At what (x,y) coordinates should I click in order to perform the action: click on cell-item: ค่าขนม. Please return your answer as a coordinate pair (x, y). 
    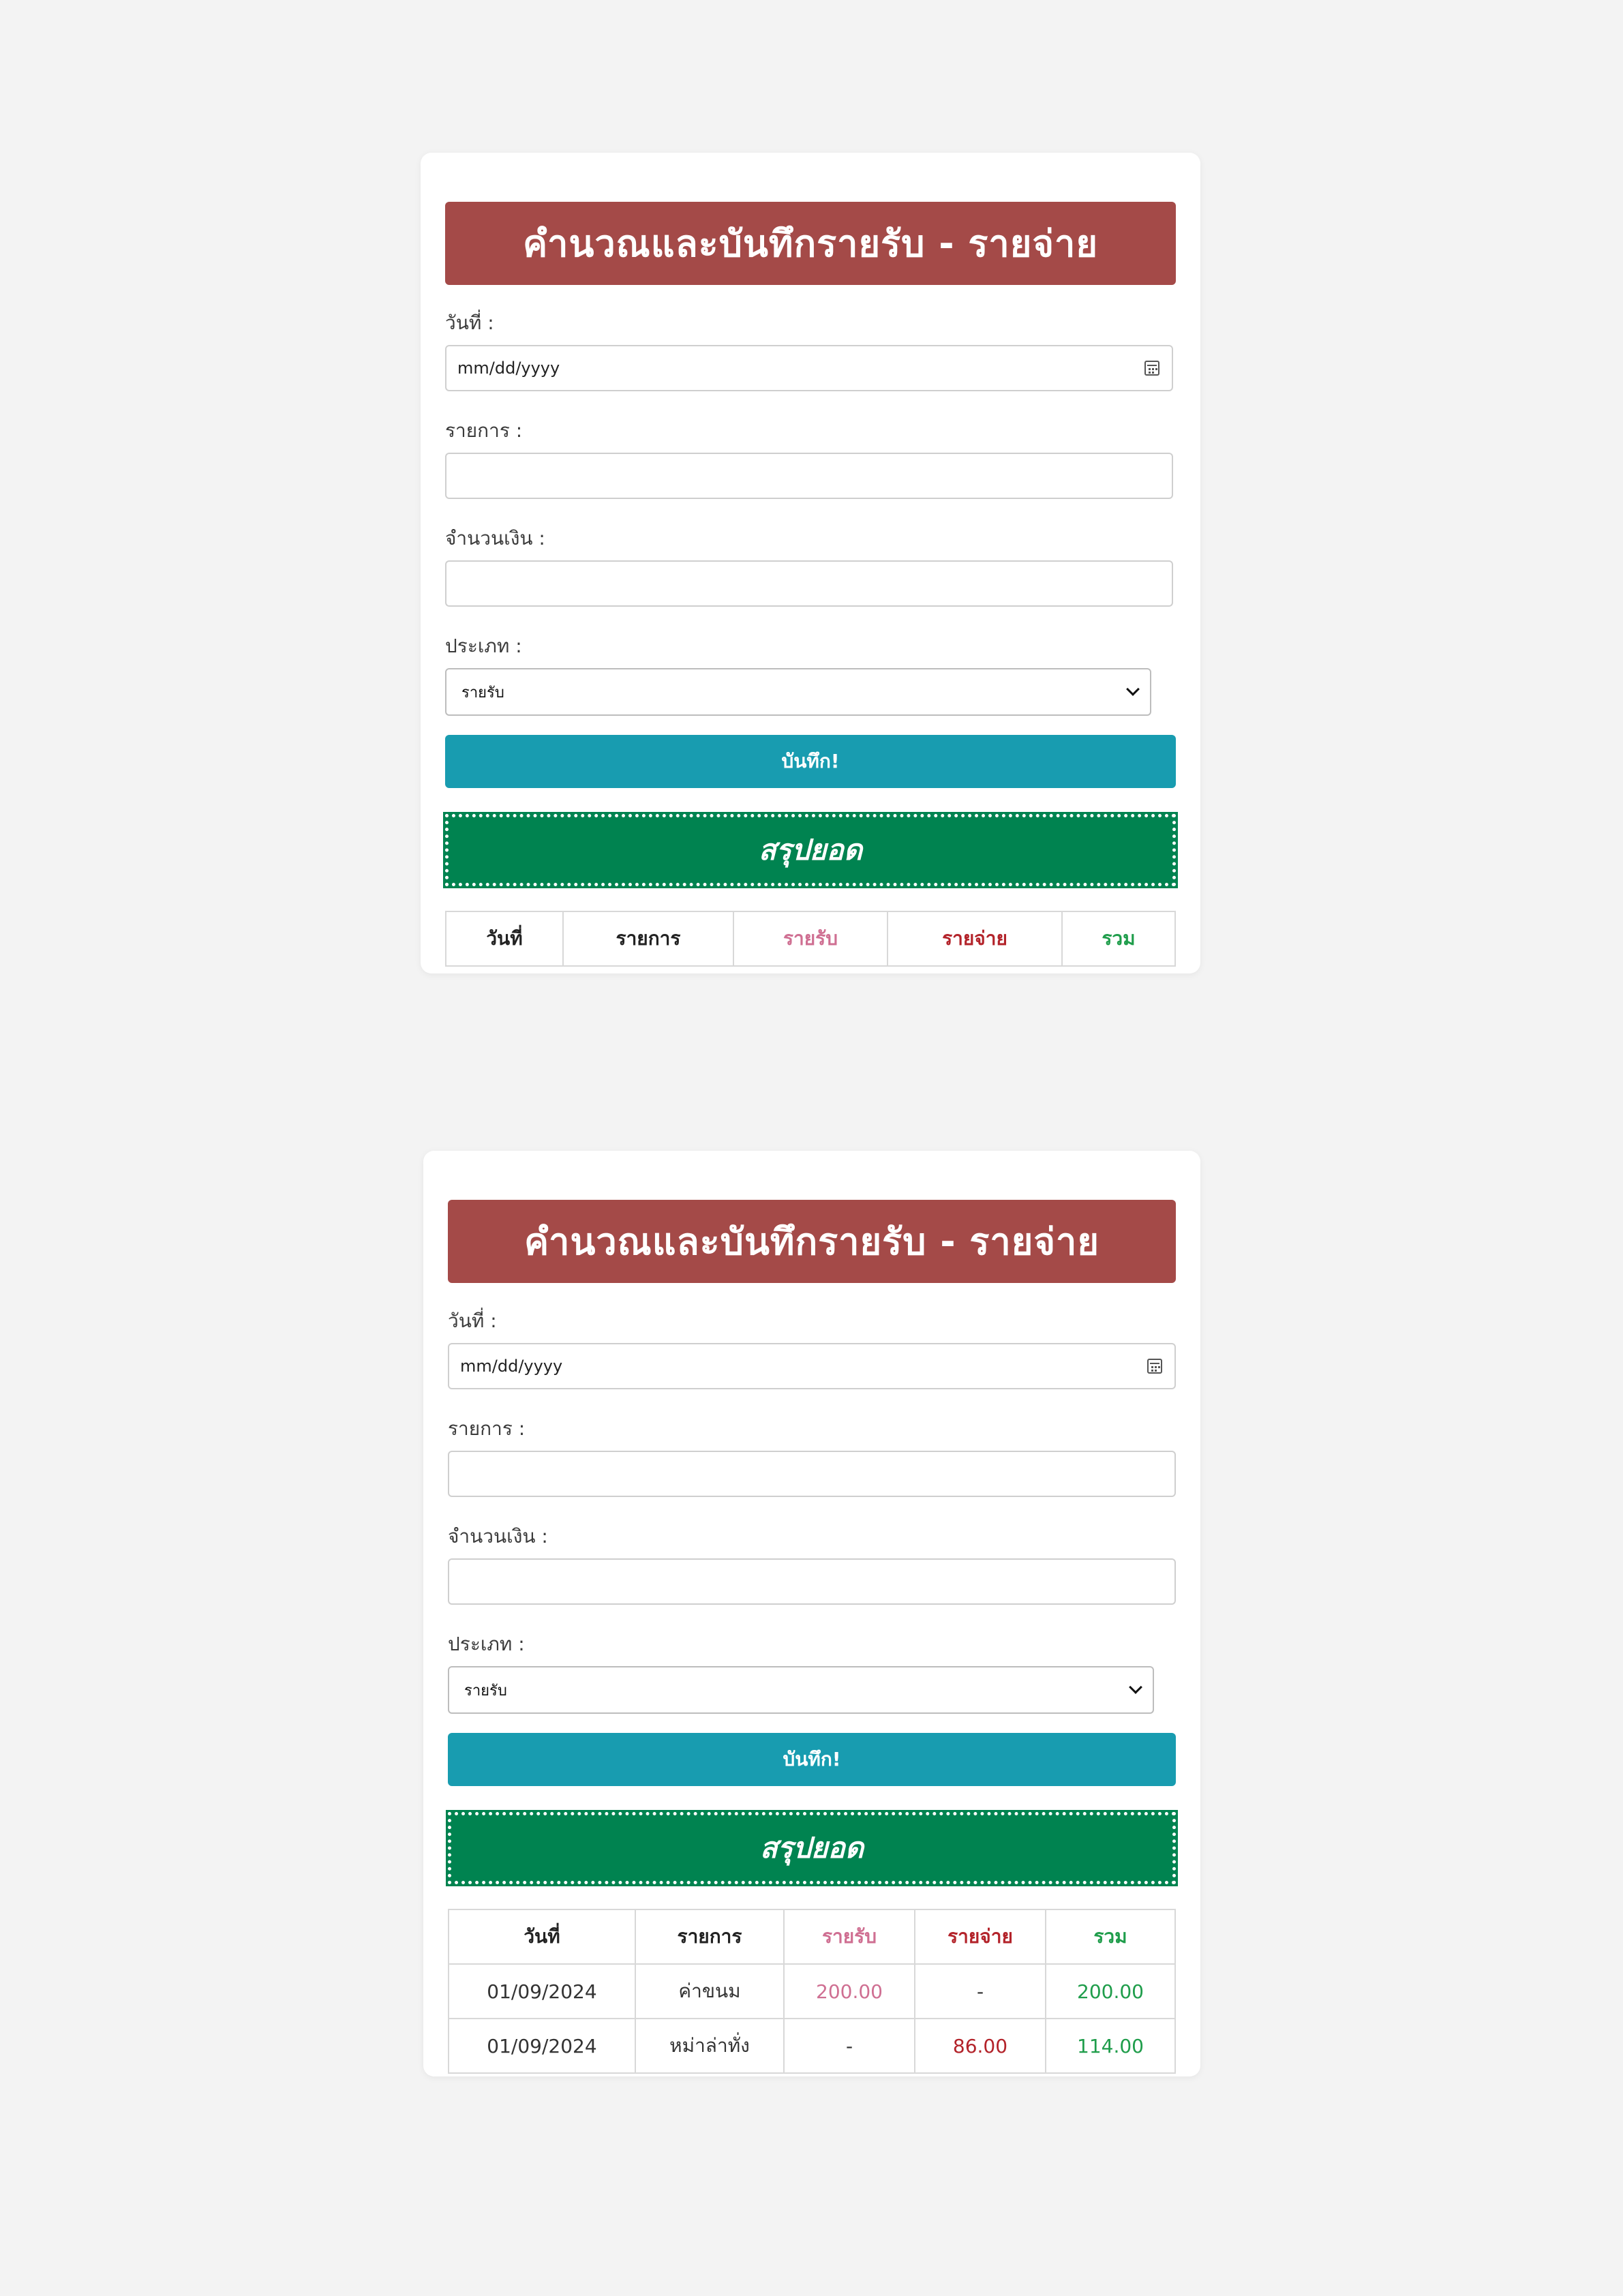
    Looking at the image, I should click on (710, 1991).